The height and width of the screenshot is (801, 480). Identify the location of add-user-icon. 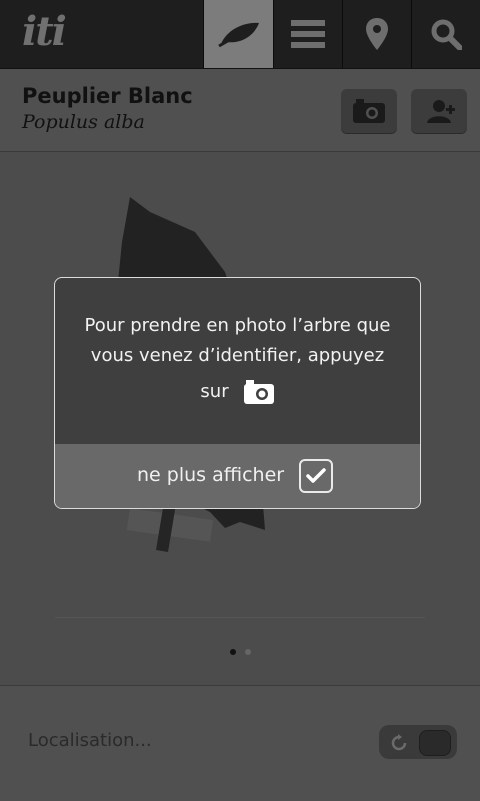
(441, 111).